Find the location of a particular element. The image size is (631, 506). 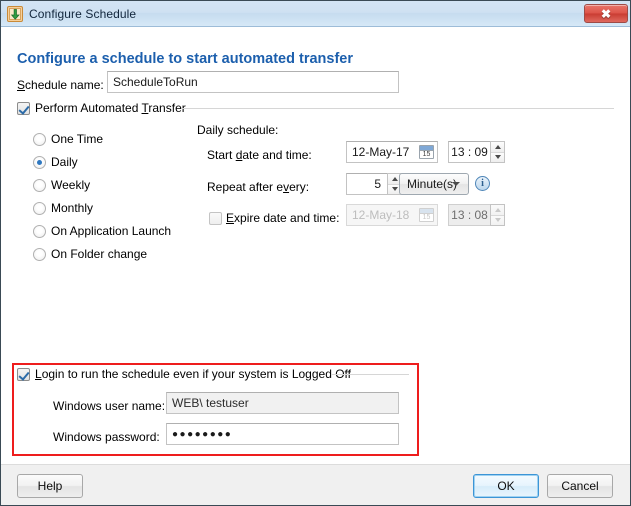

radio-monthly is located at coordinates (39, 208).